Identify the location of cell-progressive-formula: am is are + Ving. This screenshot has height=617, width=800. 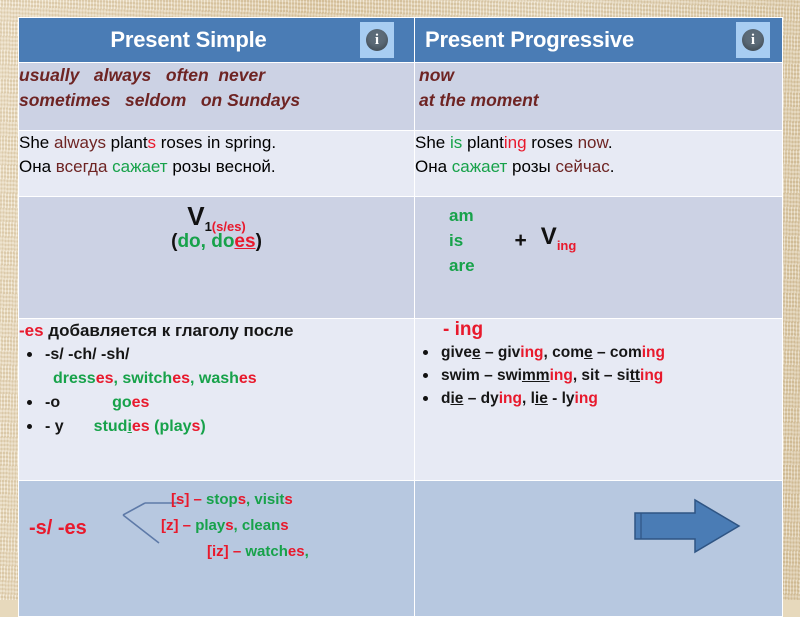
(598, 258).